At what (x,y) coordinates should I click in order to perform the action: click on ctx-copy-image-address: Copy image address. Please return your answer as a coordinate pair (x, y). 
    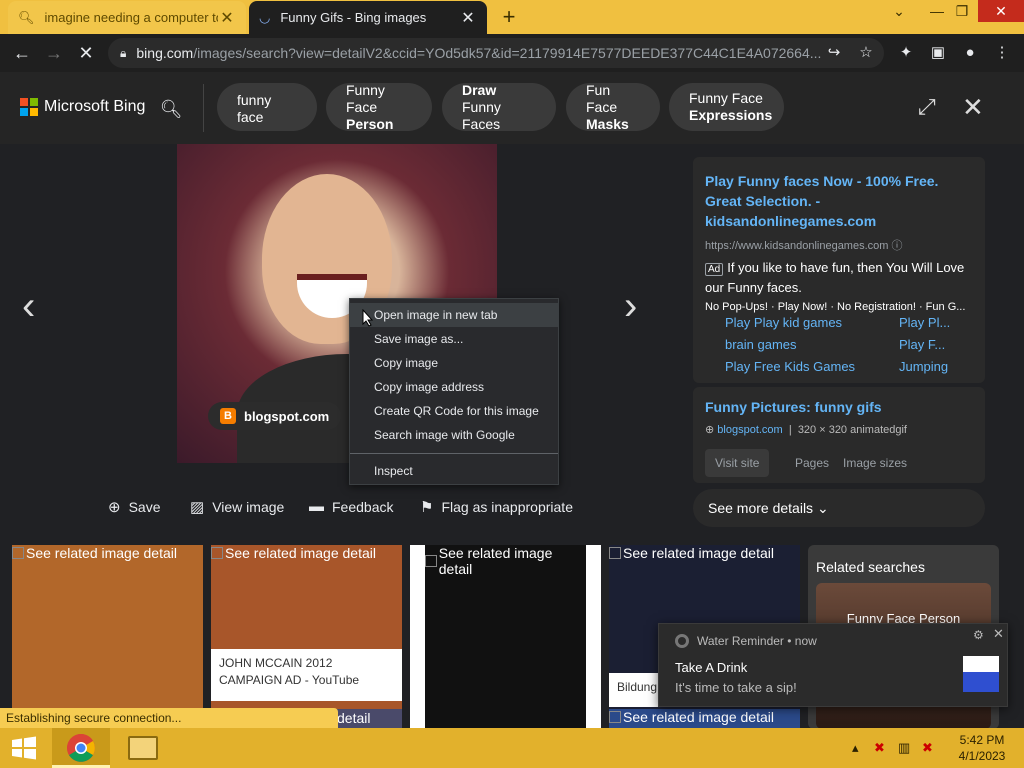
    Looking at the image, I should click on (454, 387).